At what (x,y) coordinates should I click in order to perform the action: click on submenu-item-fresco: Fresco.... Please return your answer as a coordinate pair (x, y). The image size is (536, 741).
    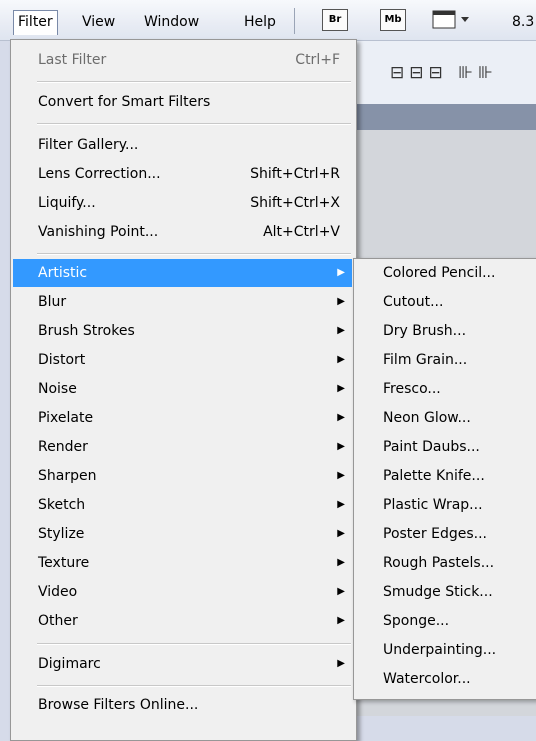
    Looking at the image, I should click on (446, 389).